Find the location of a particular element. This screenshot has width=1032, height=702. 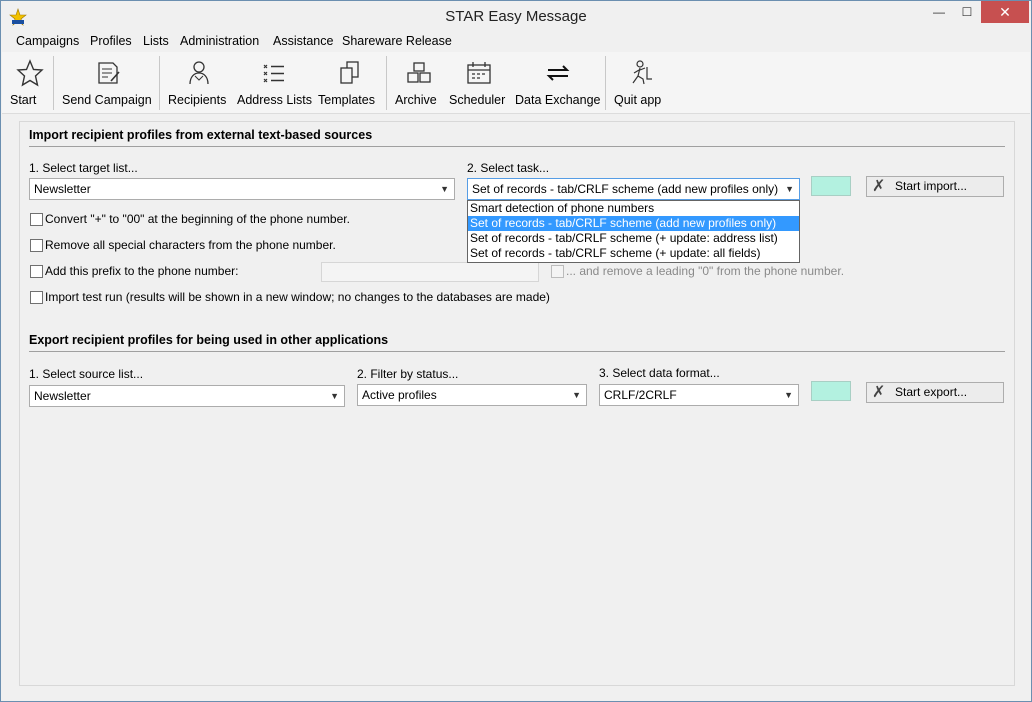

archive-button: Archive is located at coordinates (419, 84).